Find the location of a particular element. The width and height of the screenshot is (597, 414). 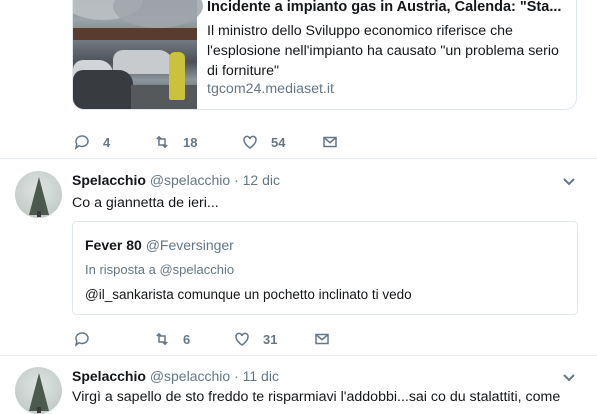

tweet-header: Spelacchio @spelacchio · 12 dic is located at coordinates (176, 180).